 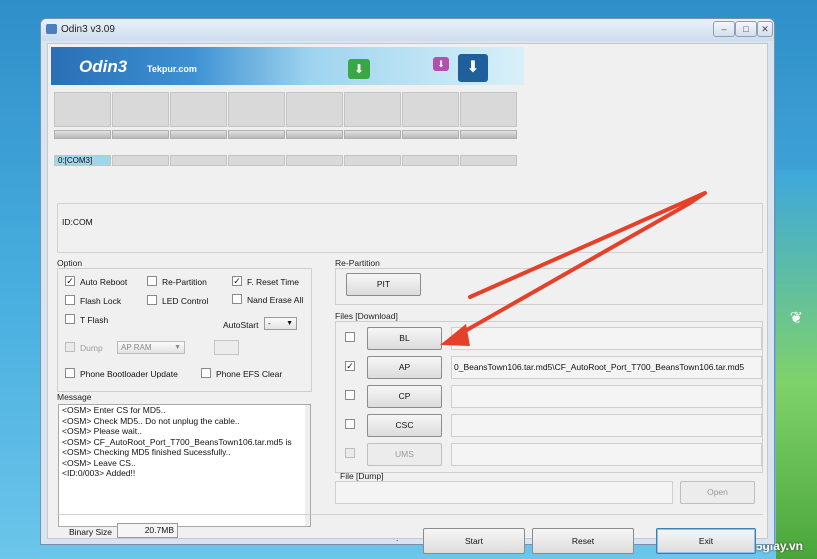 What do you see at coordinates (706, 541) in the screenshot?
I see `exit-button: Exit` at bounding box center [706, 541].